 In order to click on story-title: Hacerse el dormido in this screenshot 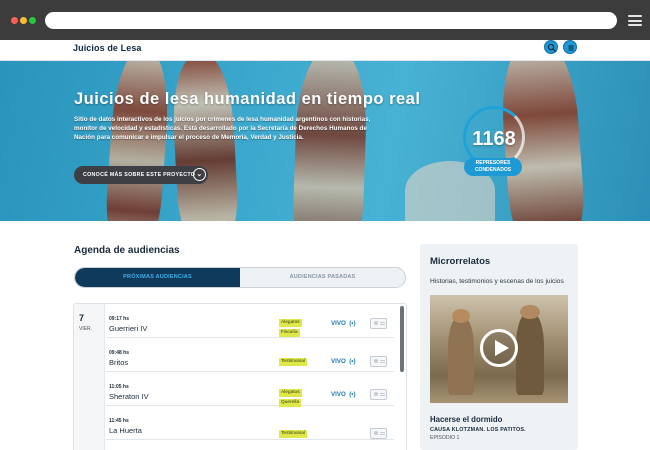, I will do `click(466, 419)`.